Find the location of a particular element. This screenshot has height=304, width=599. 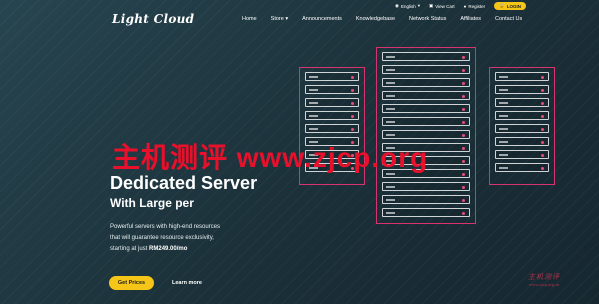

view-cart-label: View Cart is located at coordinates (445, 6).